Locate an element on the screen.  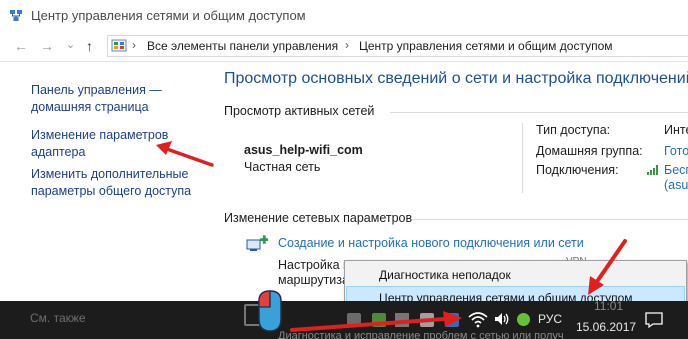
forward-arrow-icon: → is located at coordinates (47, 46).